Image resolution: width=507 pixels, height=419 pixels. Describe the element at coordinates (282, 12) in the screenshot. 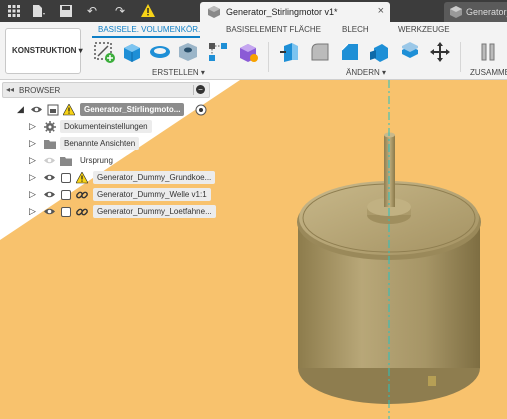

I see `tab-label: Generator_Stirlingmotor v1*` at that location.